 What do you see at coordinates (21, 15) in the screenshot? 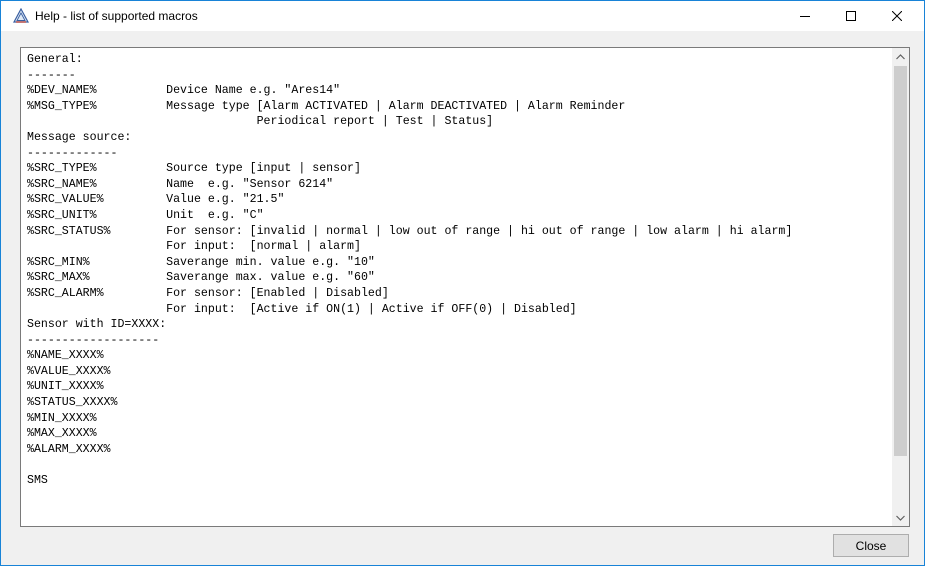
I see `app-logo-icon` at bounding box center [21, 15].